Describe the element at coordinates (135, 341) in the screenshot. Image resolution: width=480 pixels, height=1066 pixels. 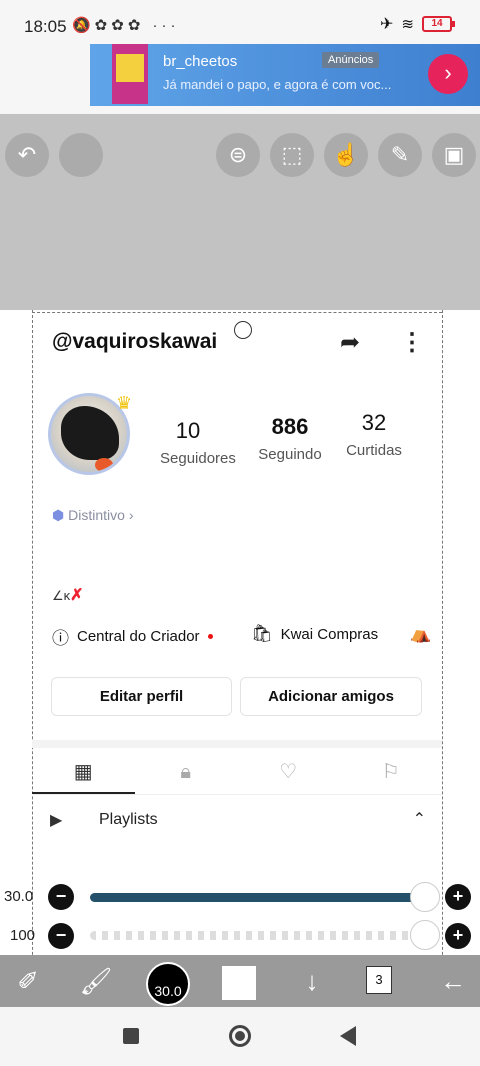
I see `profile-username: @vaquiroskawai` at that location.